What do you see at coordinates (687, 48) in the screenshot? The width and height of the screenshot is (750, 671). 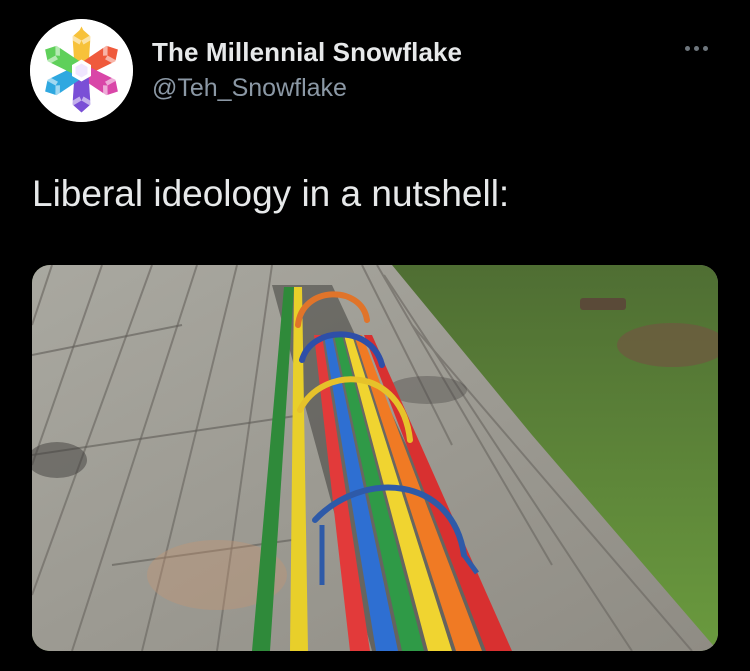 I see `more-dots-icon` at bounding box center [687, 48].